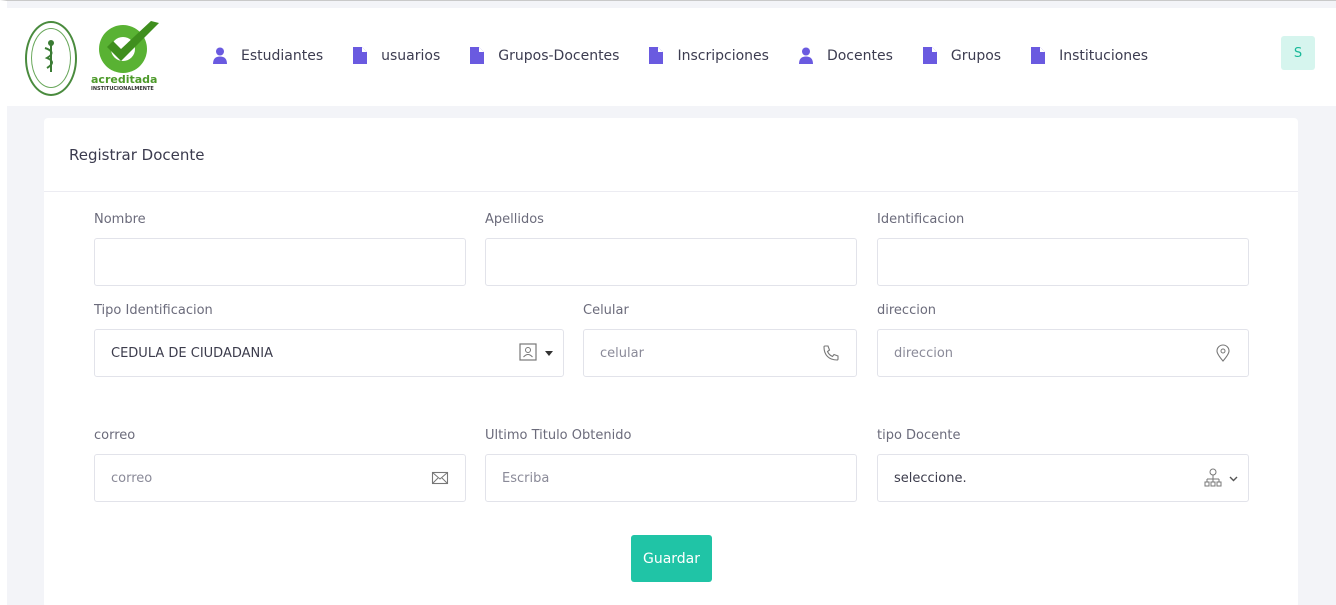 The height and width of the screenshot is (605, 1336). I want to click on nav-item-label: Estudiantes, so click(282, 55).